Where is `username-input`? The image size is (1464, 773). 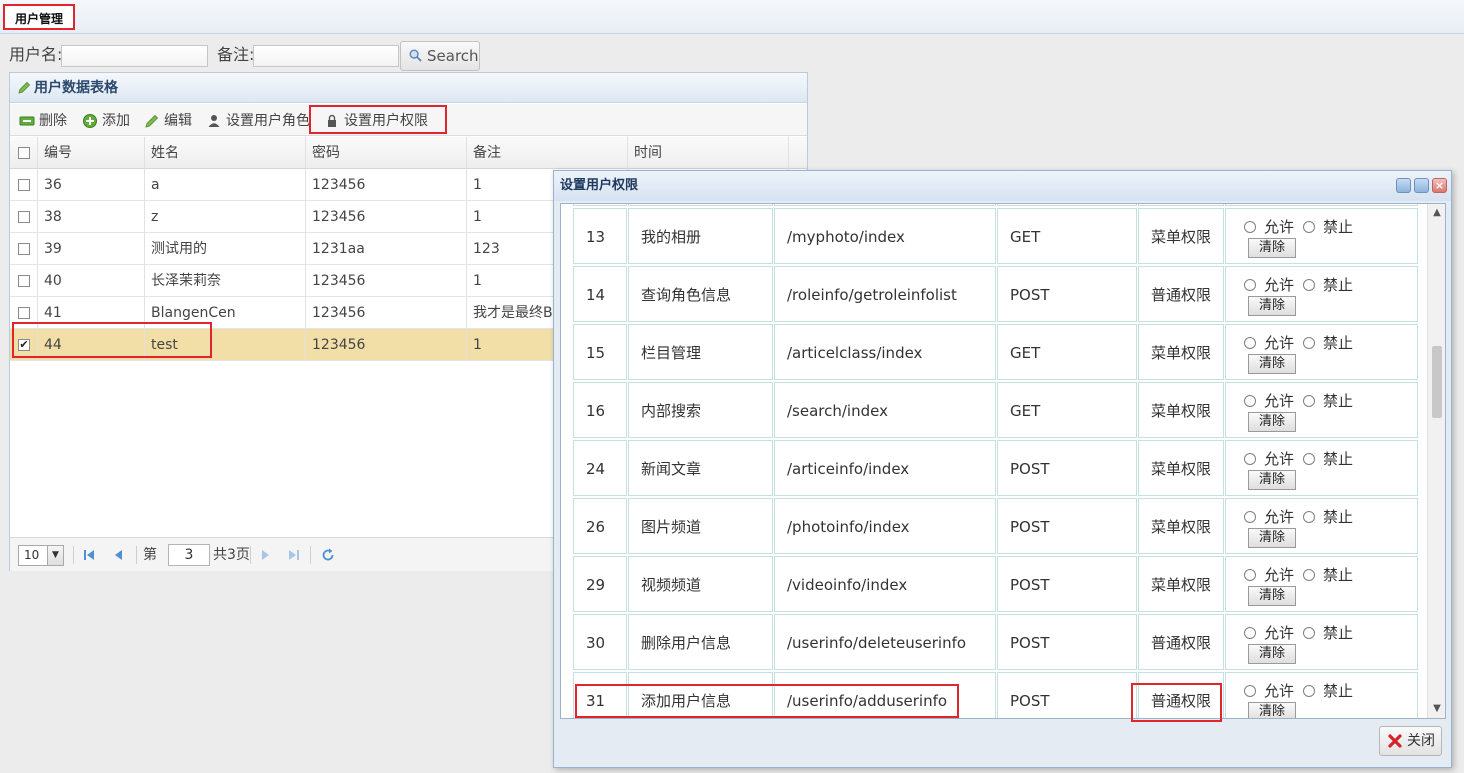
username-input is located at coordinates (134, 56).